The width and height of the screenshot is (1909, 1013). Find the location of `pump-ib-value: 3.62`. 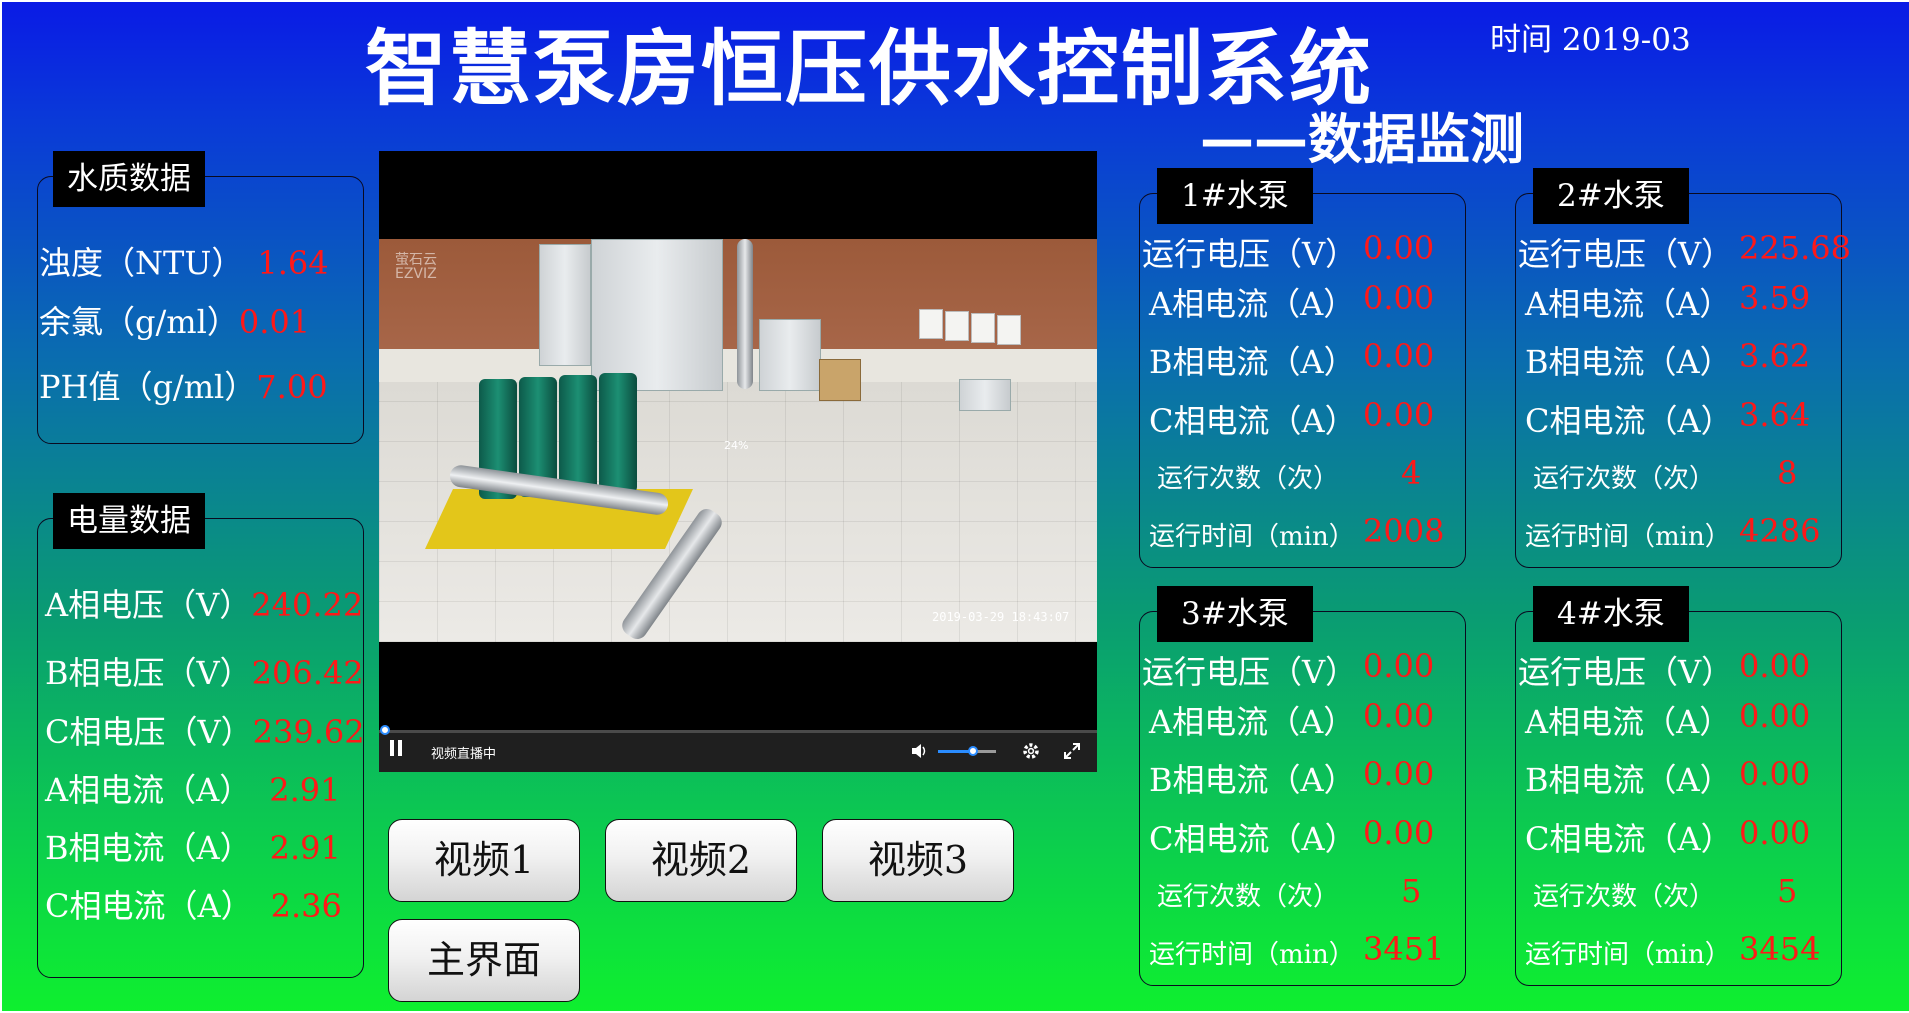

pump-ib-value: 3.62 is located at coordinates (1775, 356).